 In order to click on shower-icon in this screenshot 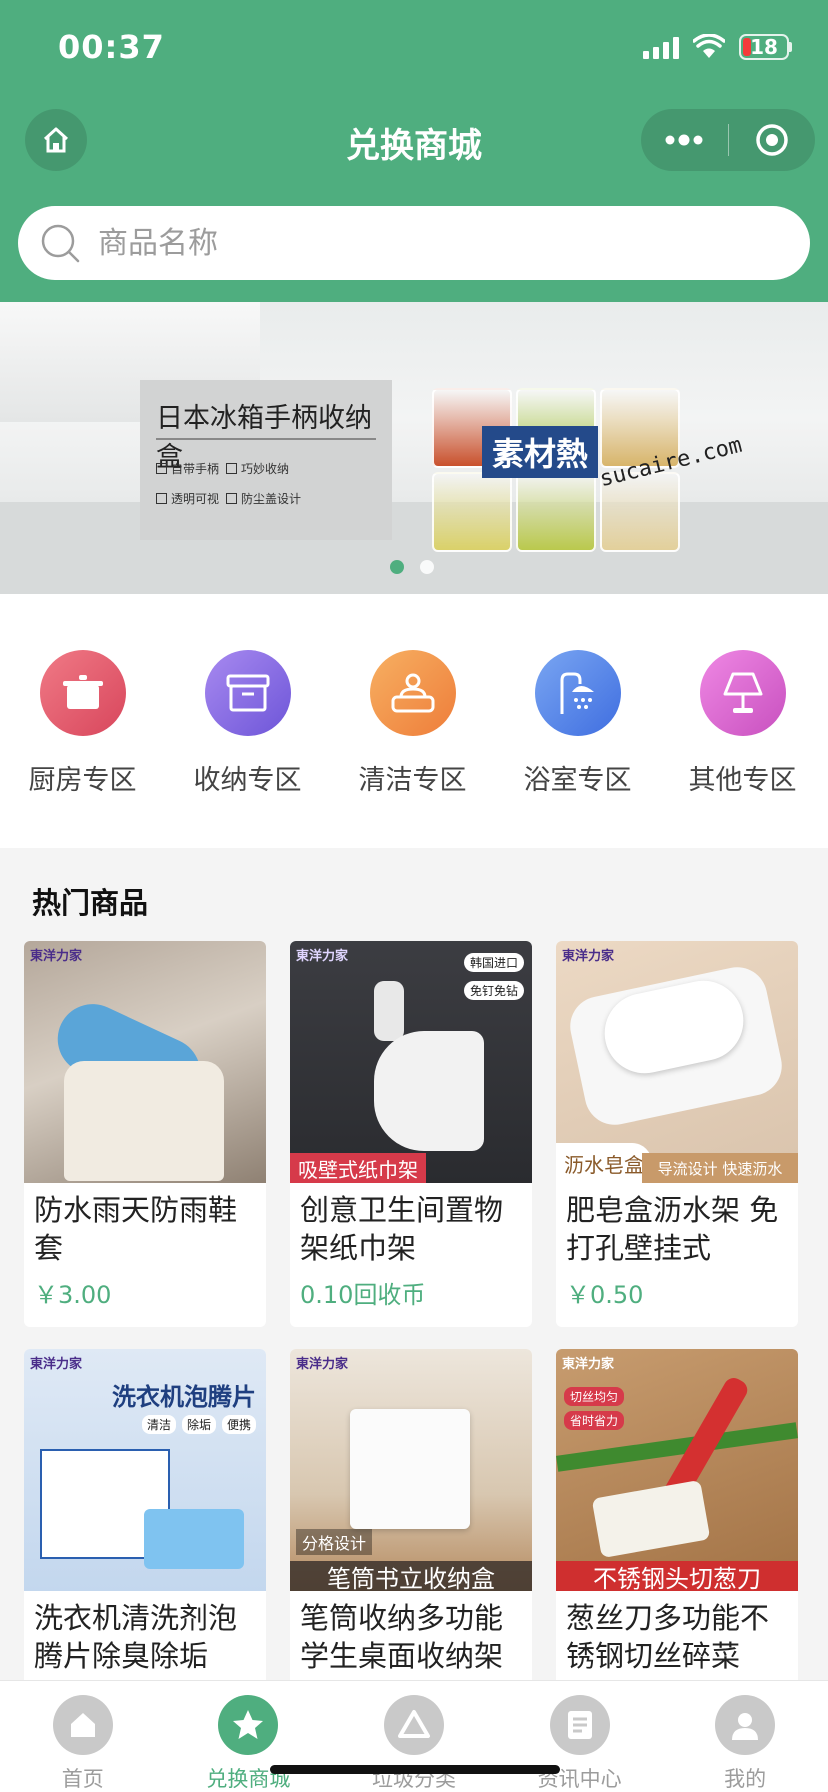, I will do `click(577, 693)`.